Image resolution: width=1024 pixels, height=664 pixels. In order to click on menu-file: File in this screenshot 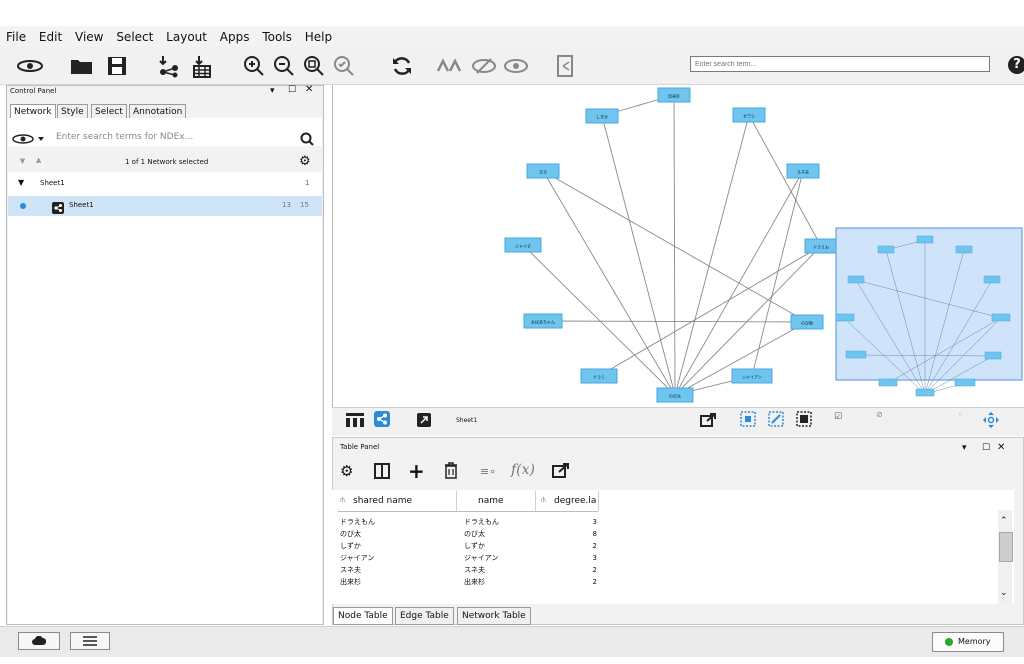, I will do `click(14, 35)`.